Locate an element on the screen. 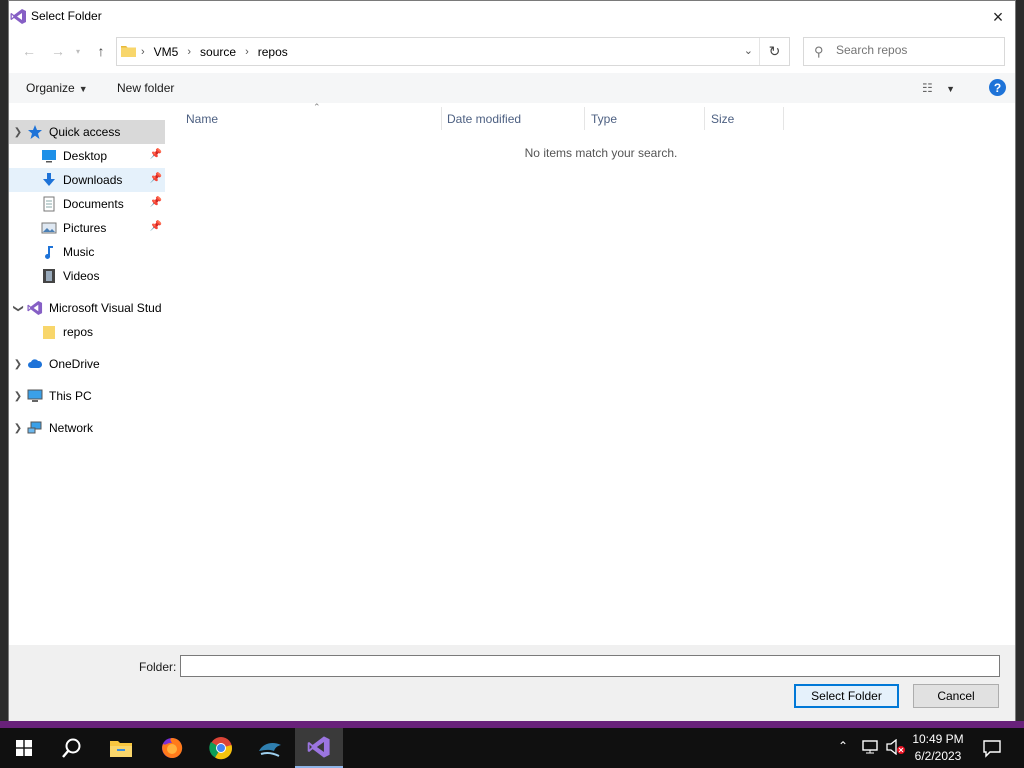 Image resolution: width=1024 pixels, height=768 pixels. select-folder-button: Select Folder is located at coordinates (846, 696).